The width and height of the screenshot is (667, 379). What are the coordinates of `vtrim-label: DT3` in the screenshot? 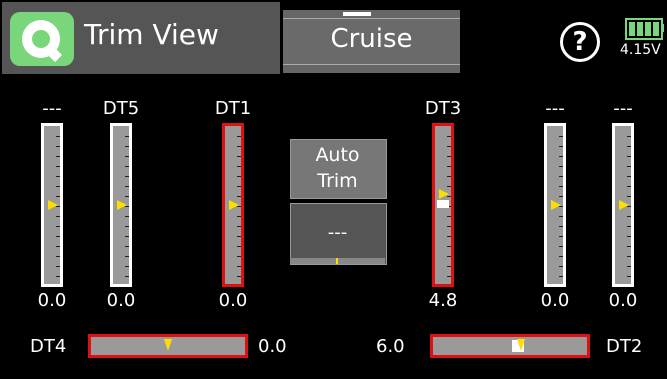 It's located at (443, 108).